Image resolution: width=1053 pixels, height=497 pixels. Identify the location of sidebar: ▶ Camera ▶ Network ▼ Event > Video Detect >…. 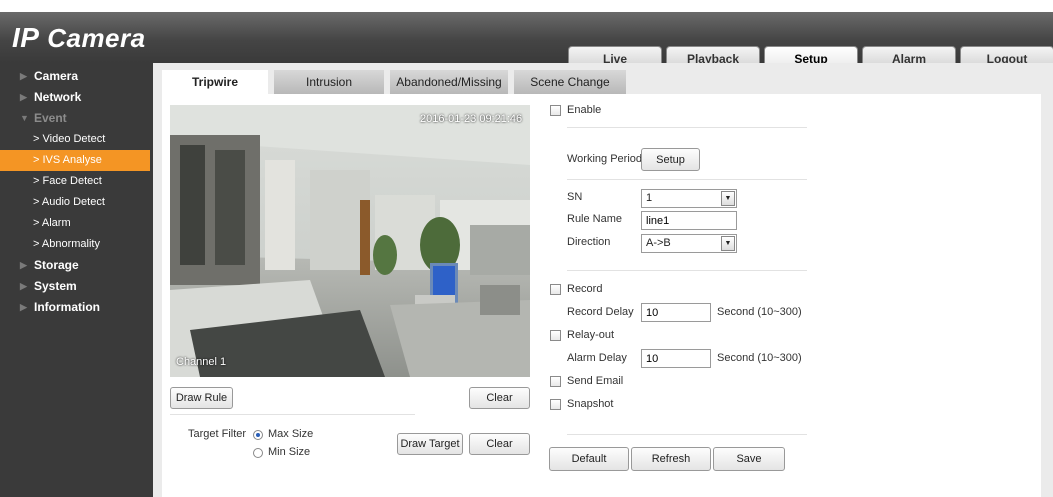
(76, 280).